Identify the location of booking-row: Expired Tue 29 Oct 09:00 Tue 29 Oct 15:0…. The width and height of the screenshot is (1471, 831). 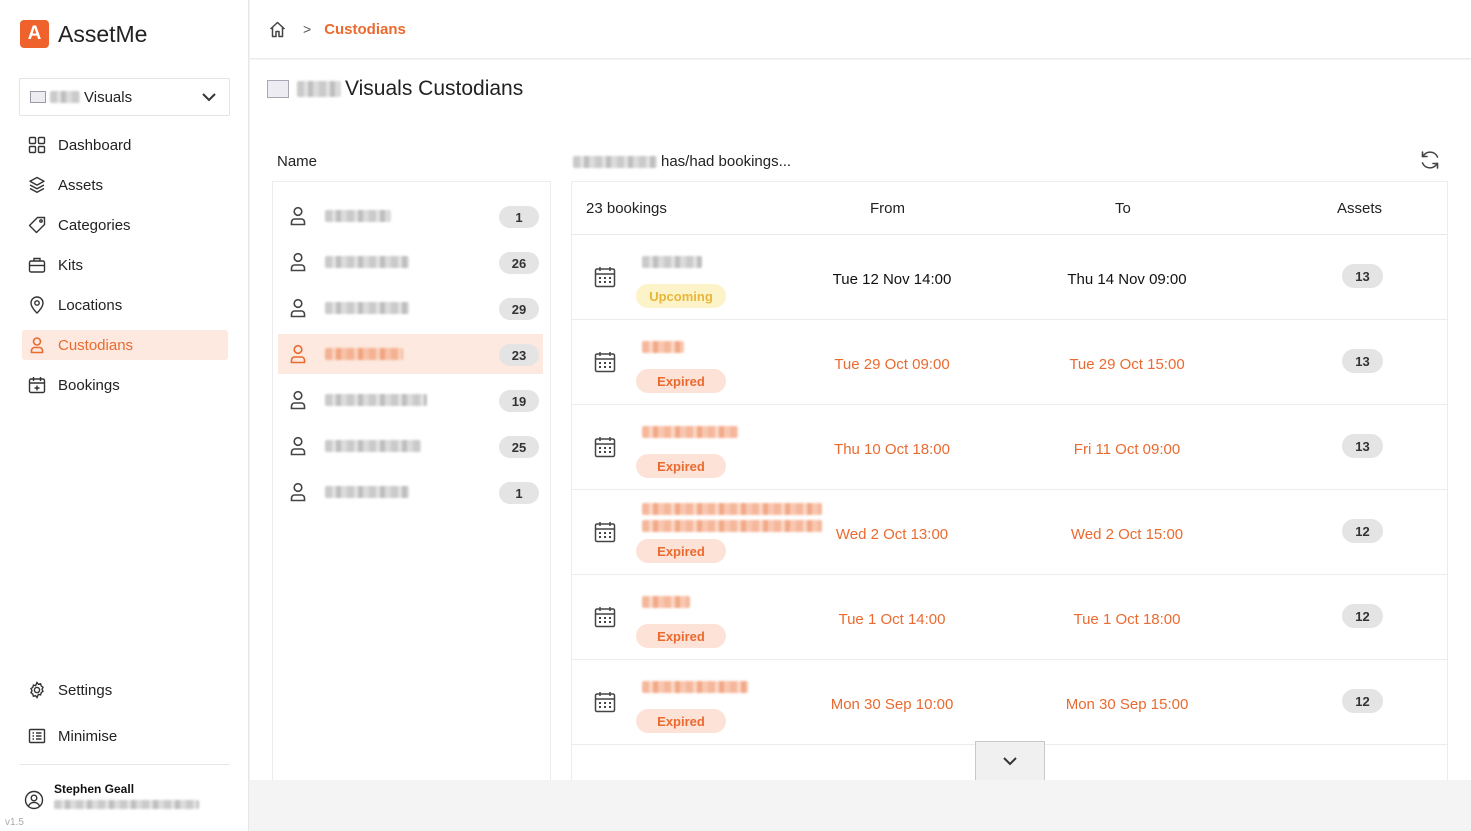
(1009, 362).